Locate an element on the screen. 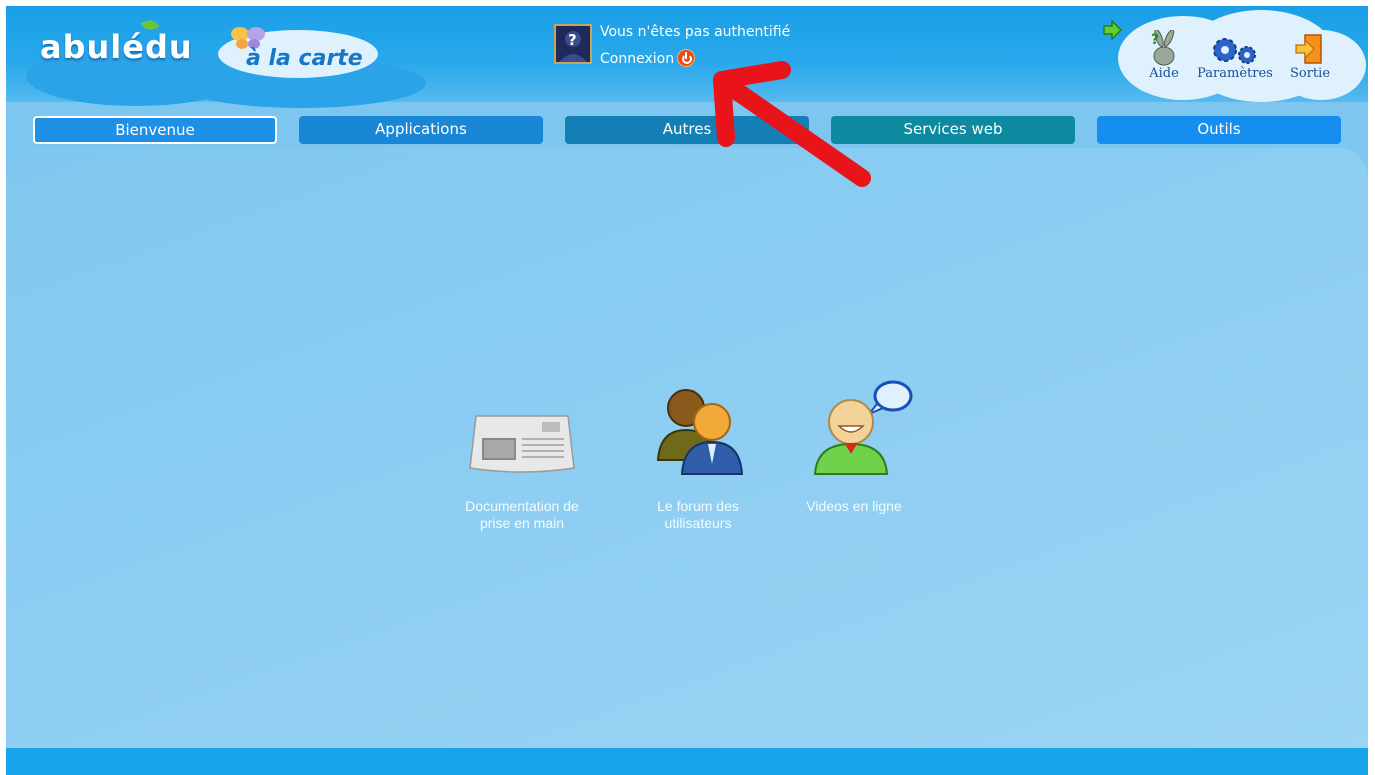  settings-button: Paramètres is located at coordinates (1235, 54).